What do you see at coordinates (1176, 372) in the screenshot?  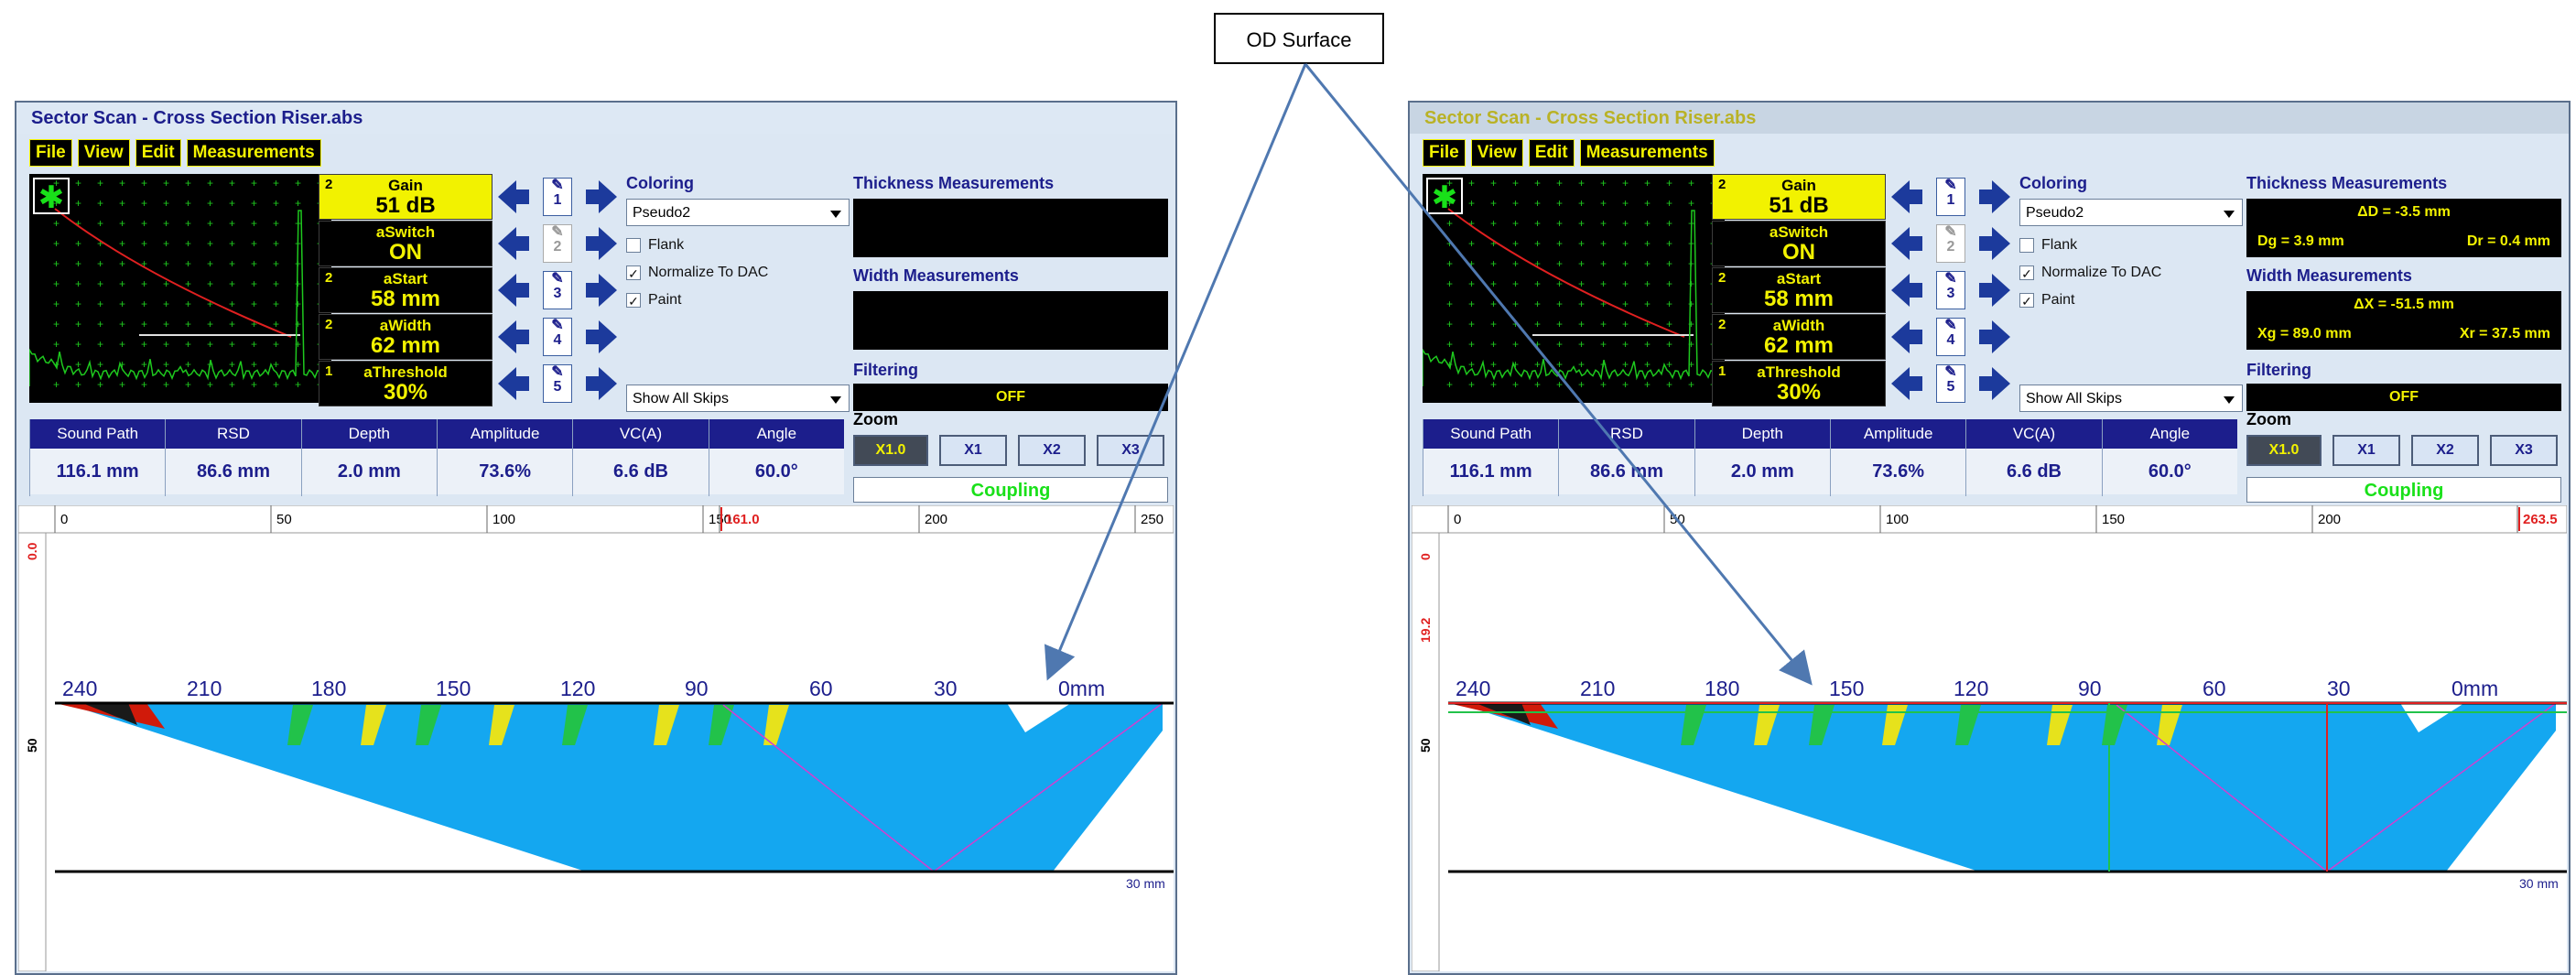 I see `callout-arrow-left` at bounding box center [1176, 372].